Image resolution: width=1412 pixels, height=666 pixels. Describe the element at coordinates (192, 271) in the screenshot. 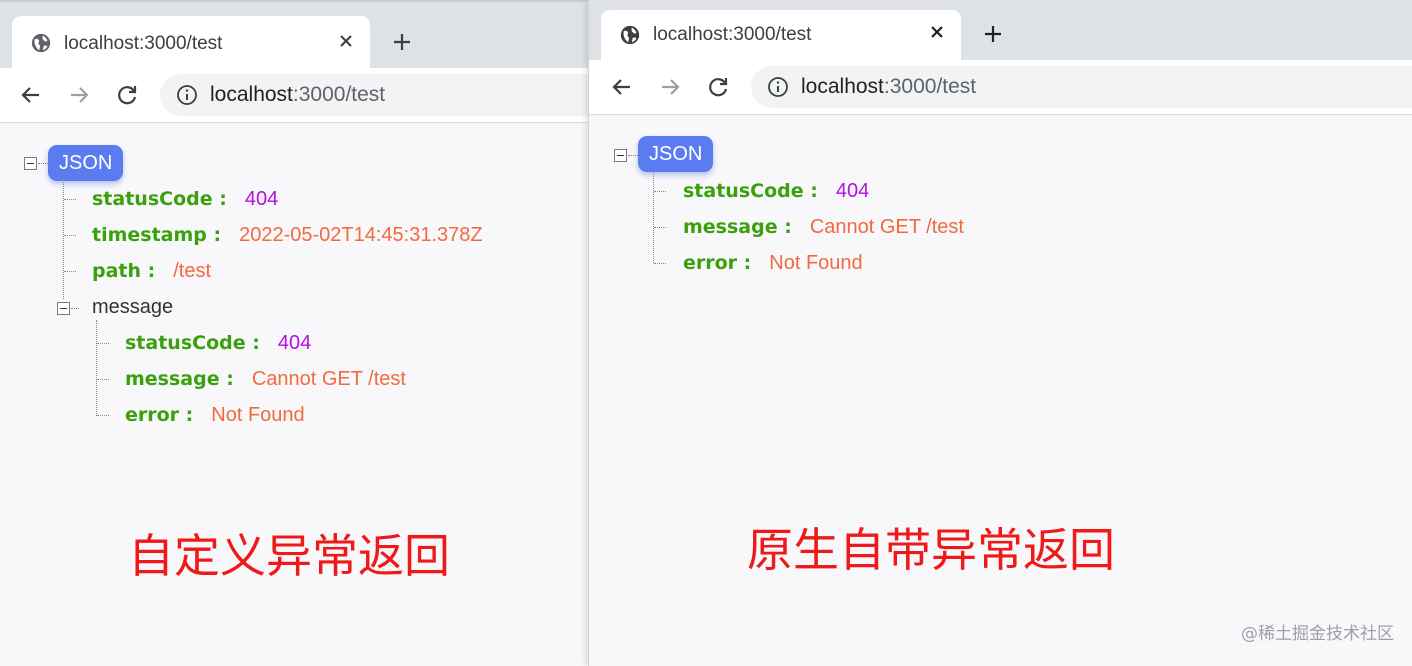

I see `json-value: /test` at that location.